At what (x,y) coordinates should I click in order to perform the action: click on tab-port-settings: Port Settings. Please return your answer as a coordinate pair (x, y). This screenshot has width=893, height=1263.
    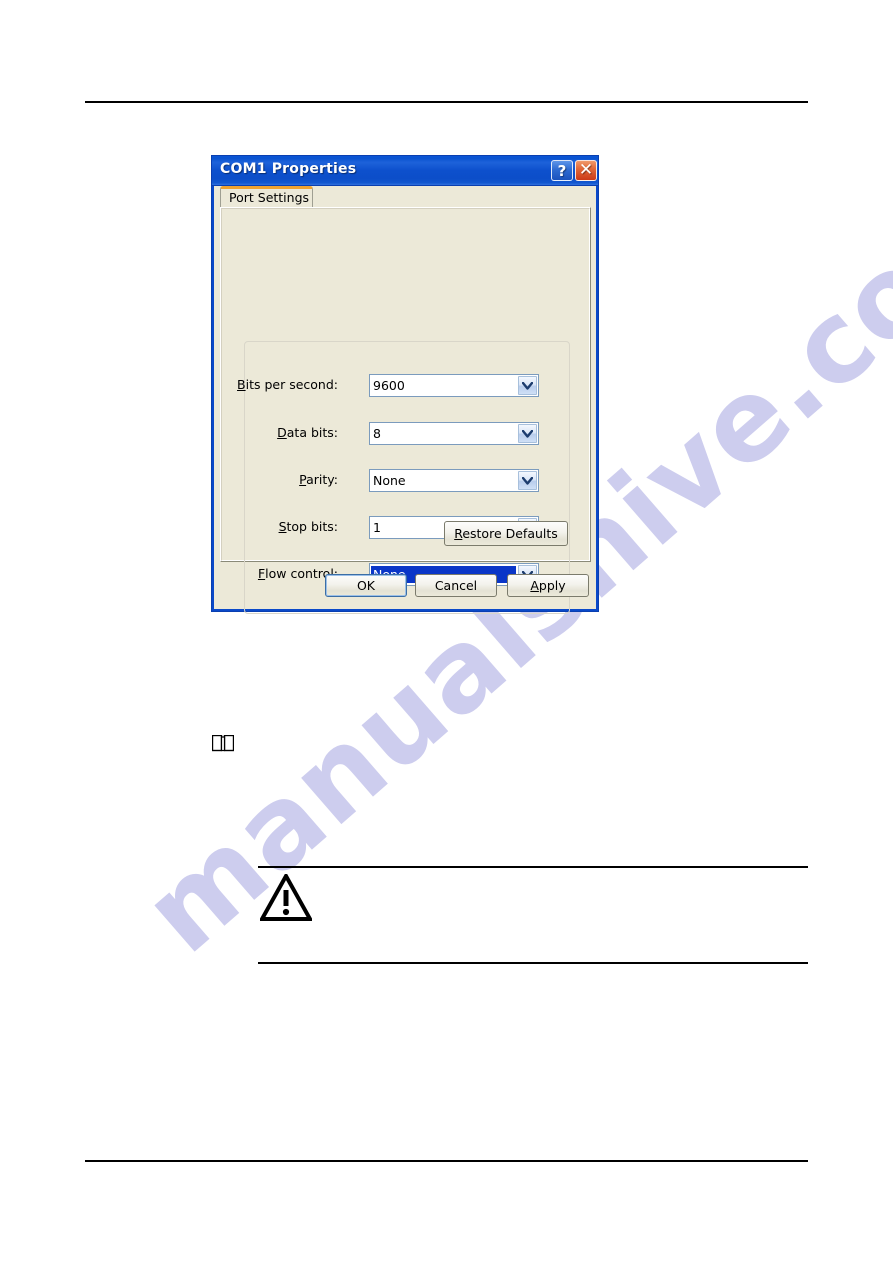
    Looking at the image, I should click on (266, 197).